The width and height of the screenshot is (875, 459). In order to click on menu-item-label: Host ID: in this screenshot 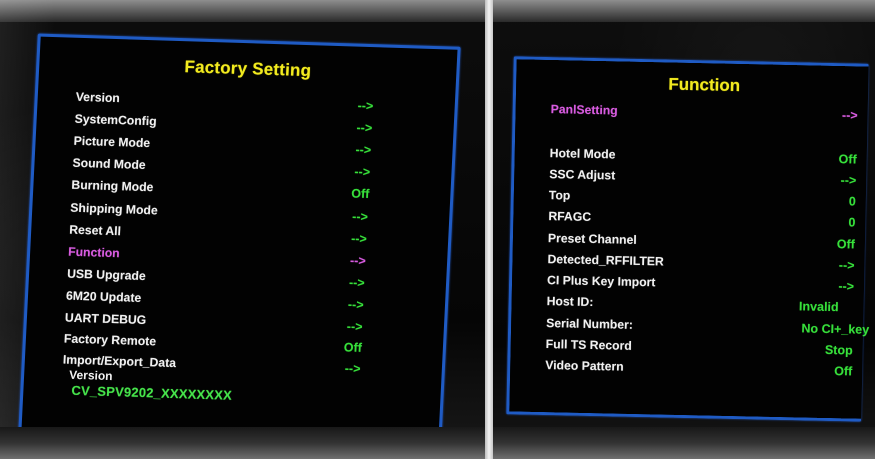, I will do `click(570, 302)`.